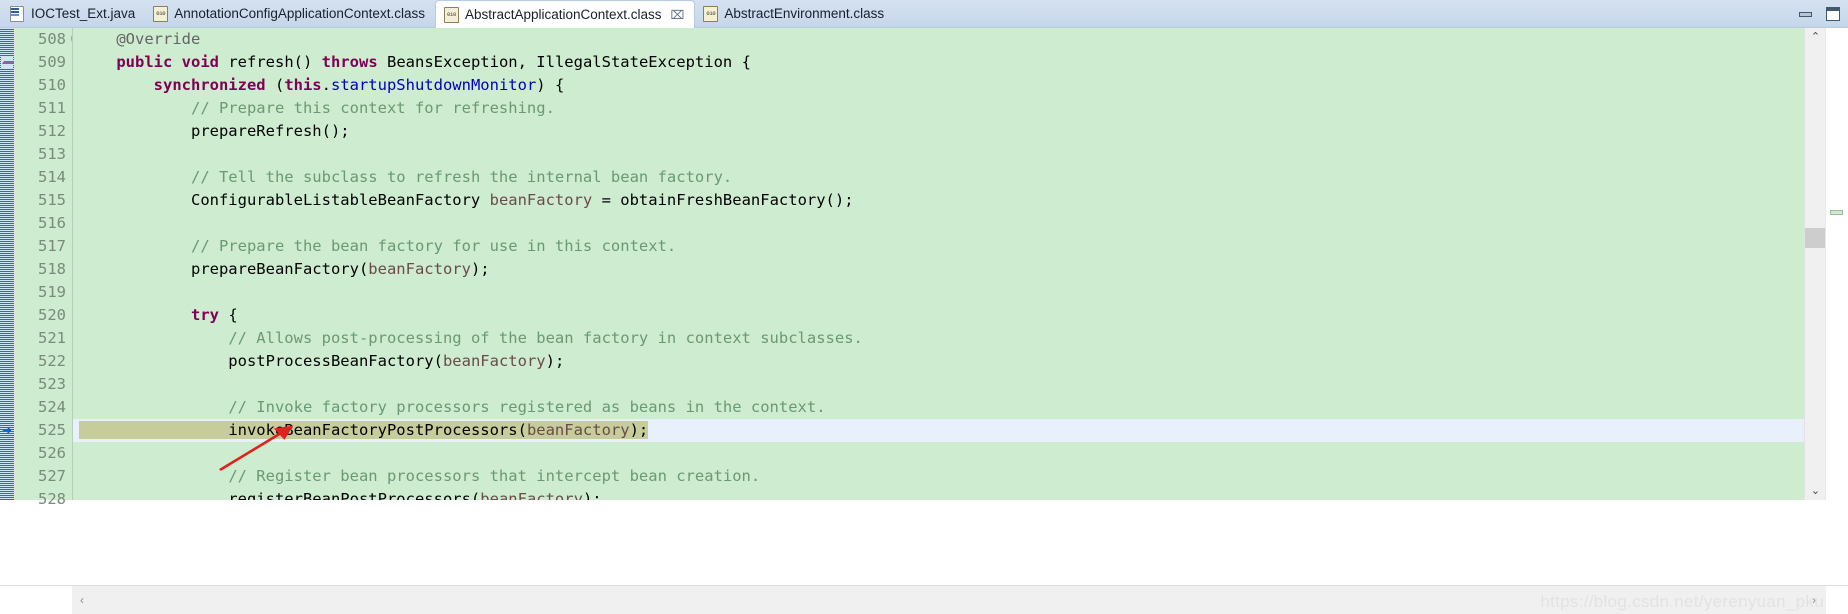  What do you see at coordinates (960, 39) in the screenshot?
I see `code-line: @Override` at bounding box center [960, 39].